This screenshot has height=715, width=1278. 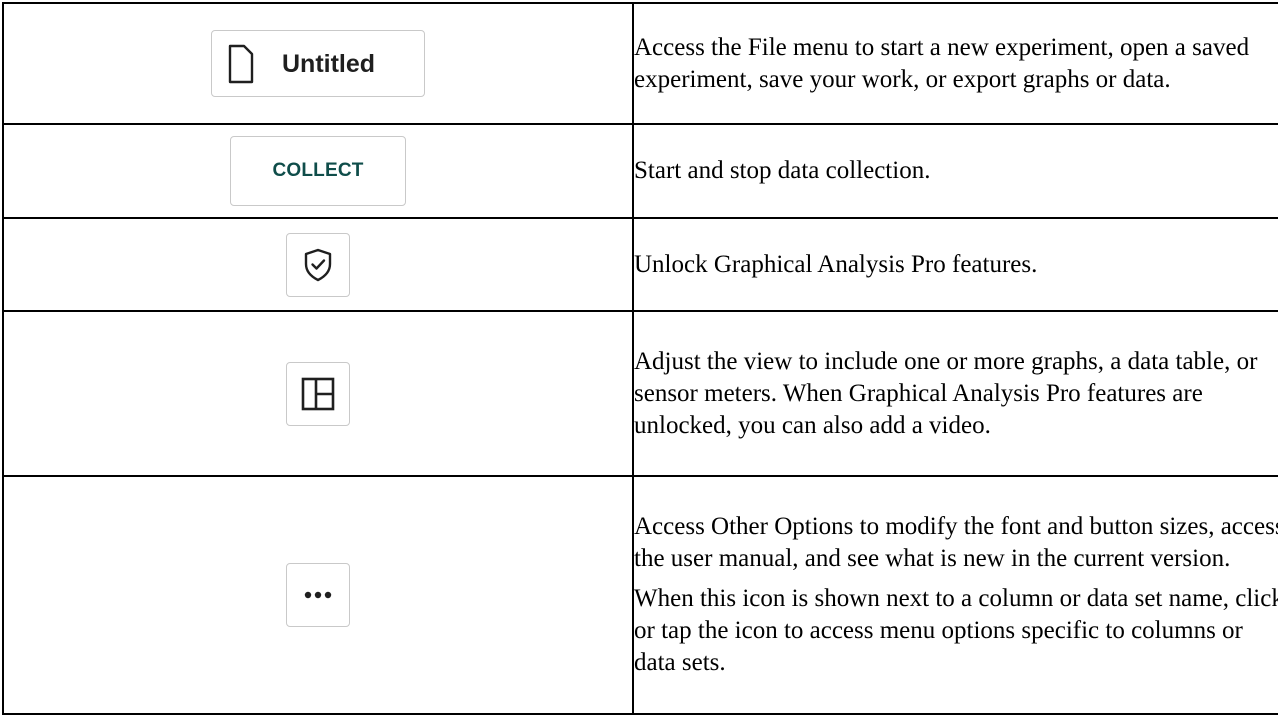 I want to click on layout-view-icon, so click(x=318, y=393).